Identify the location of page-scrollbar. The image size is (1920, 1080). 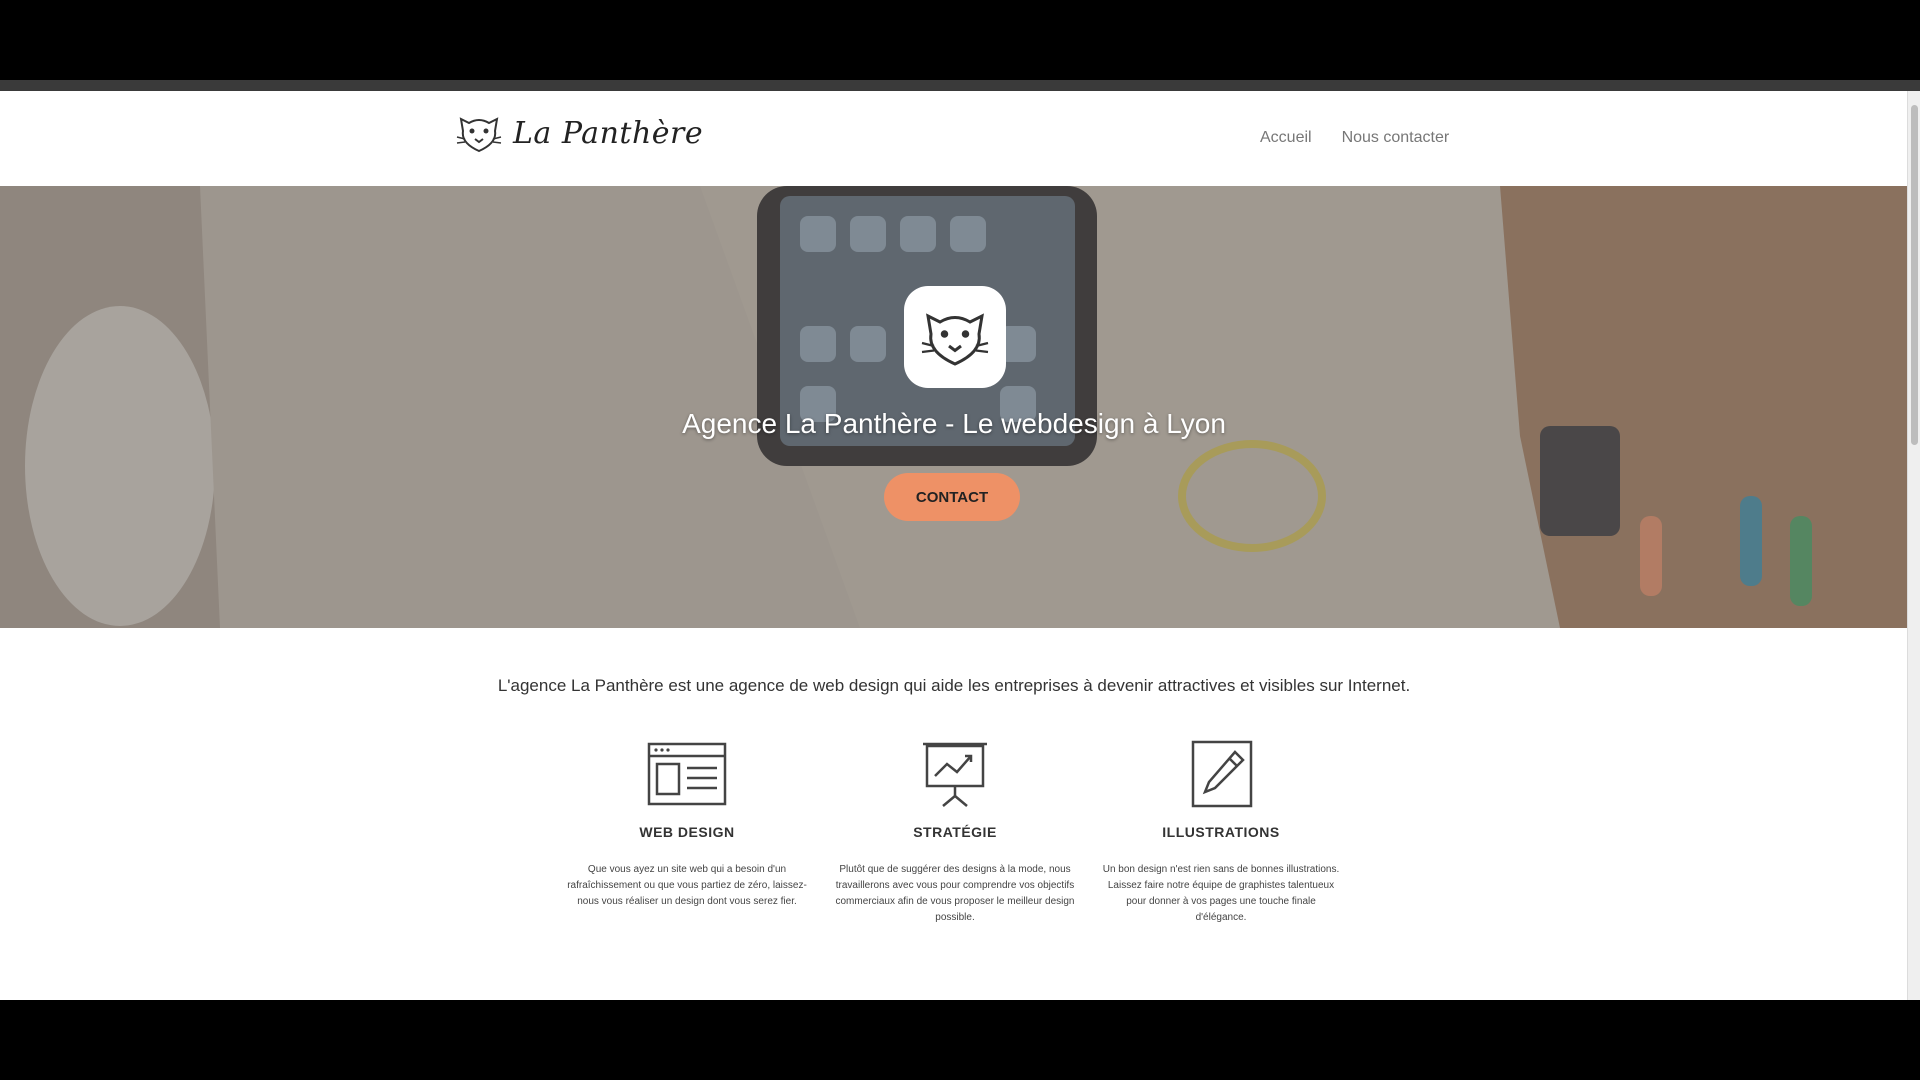
(1913, 545).